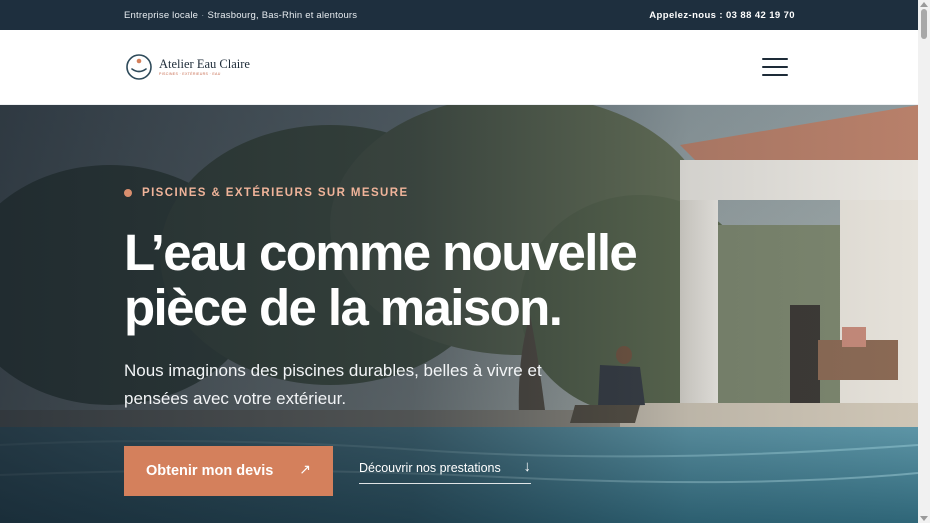 This screenshot has height=523, width=930. I want to click on get-quote-button: Obtenir mon devis ↗, so click(228, 471).